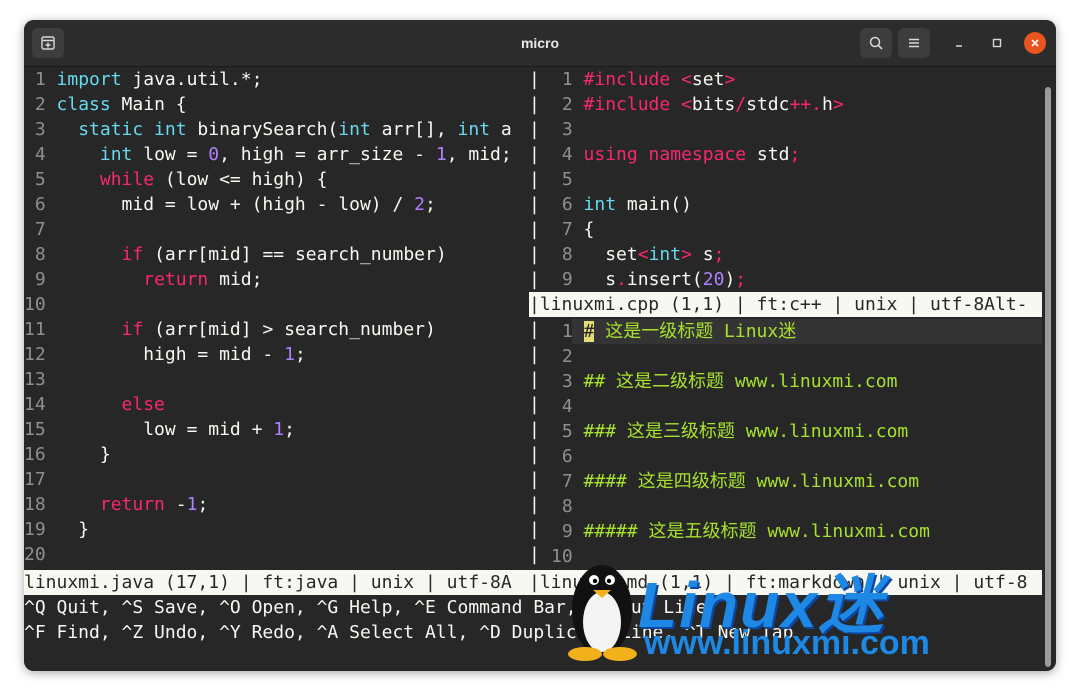 Image resolution: width=1080 pixels, height=699 pixels. Describe the element at coordinates (235, 254) in the screenshot. I see `code-line: 8 if (arr[mid] == search_number)` at that location.